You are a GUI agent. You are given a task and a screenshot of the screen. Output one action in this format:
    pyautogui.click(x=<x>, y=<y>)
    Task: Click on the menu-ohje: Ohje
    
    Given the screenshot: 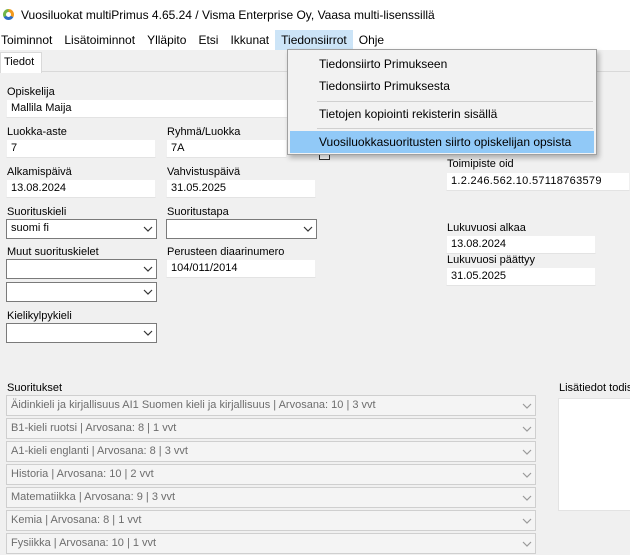 What is the action you would take?
    pyautogui.click(x=371, y=40)
    